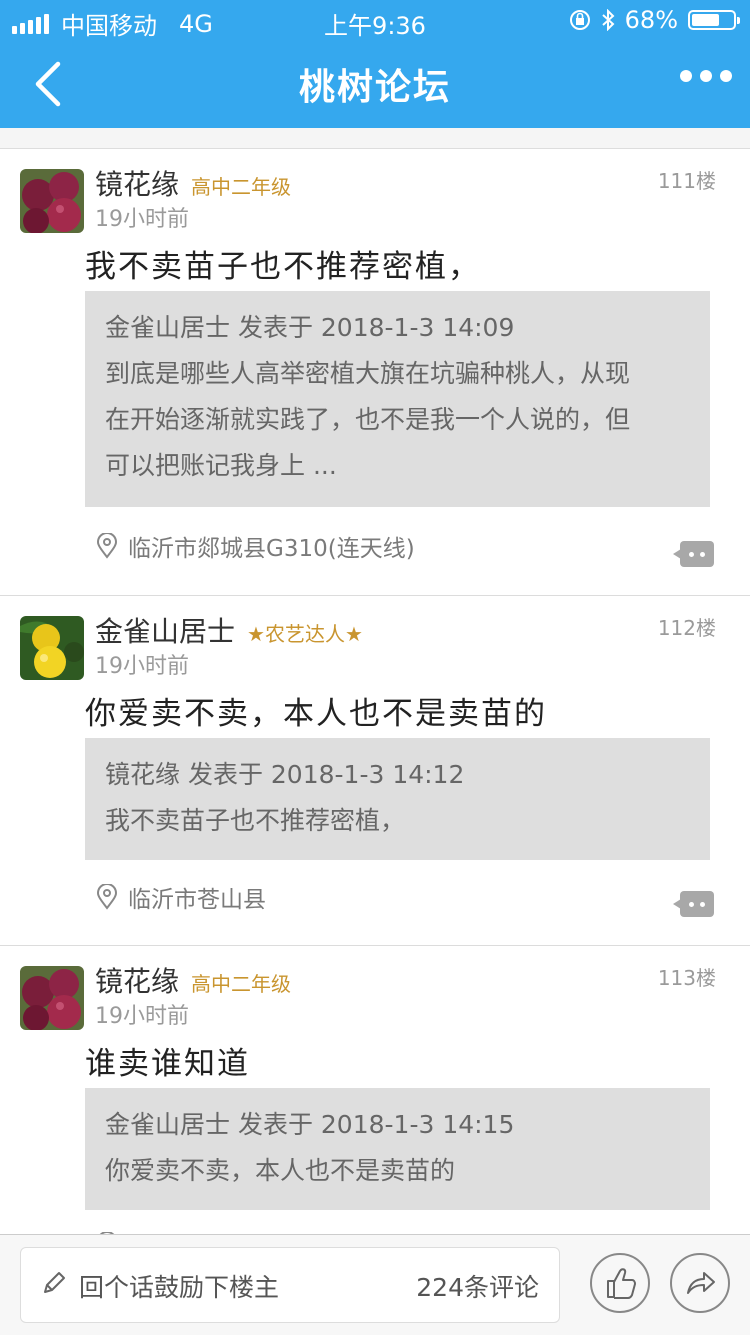  What do you see at coordinates (290, 1285) in the screenshot?
I see `comment-input: 回个话鼓励下楼主 224条评论` at bounding box center [290, 1285].